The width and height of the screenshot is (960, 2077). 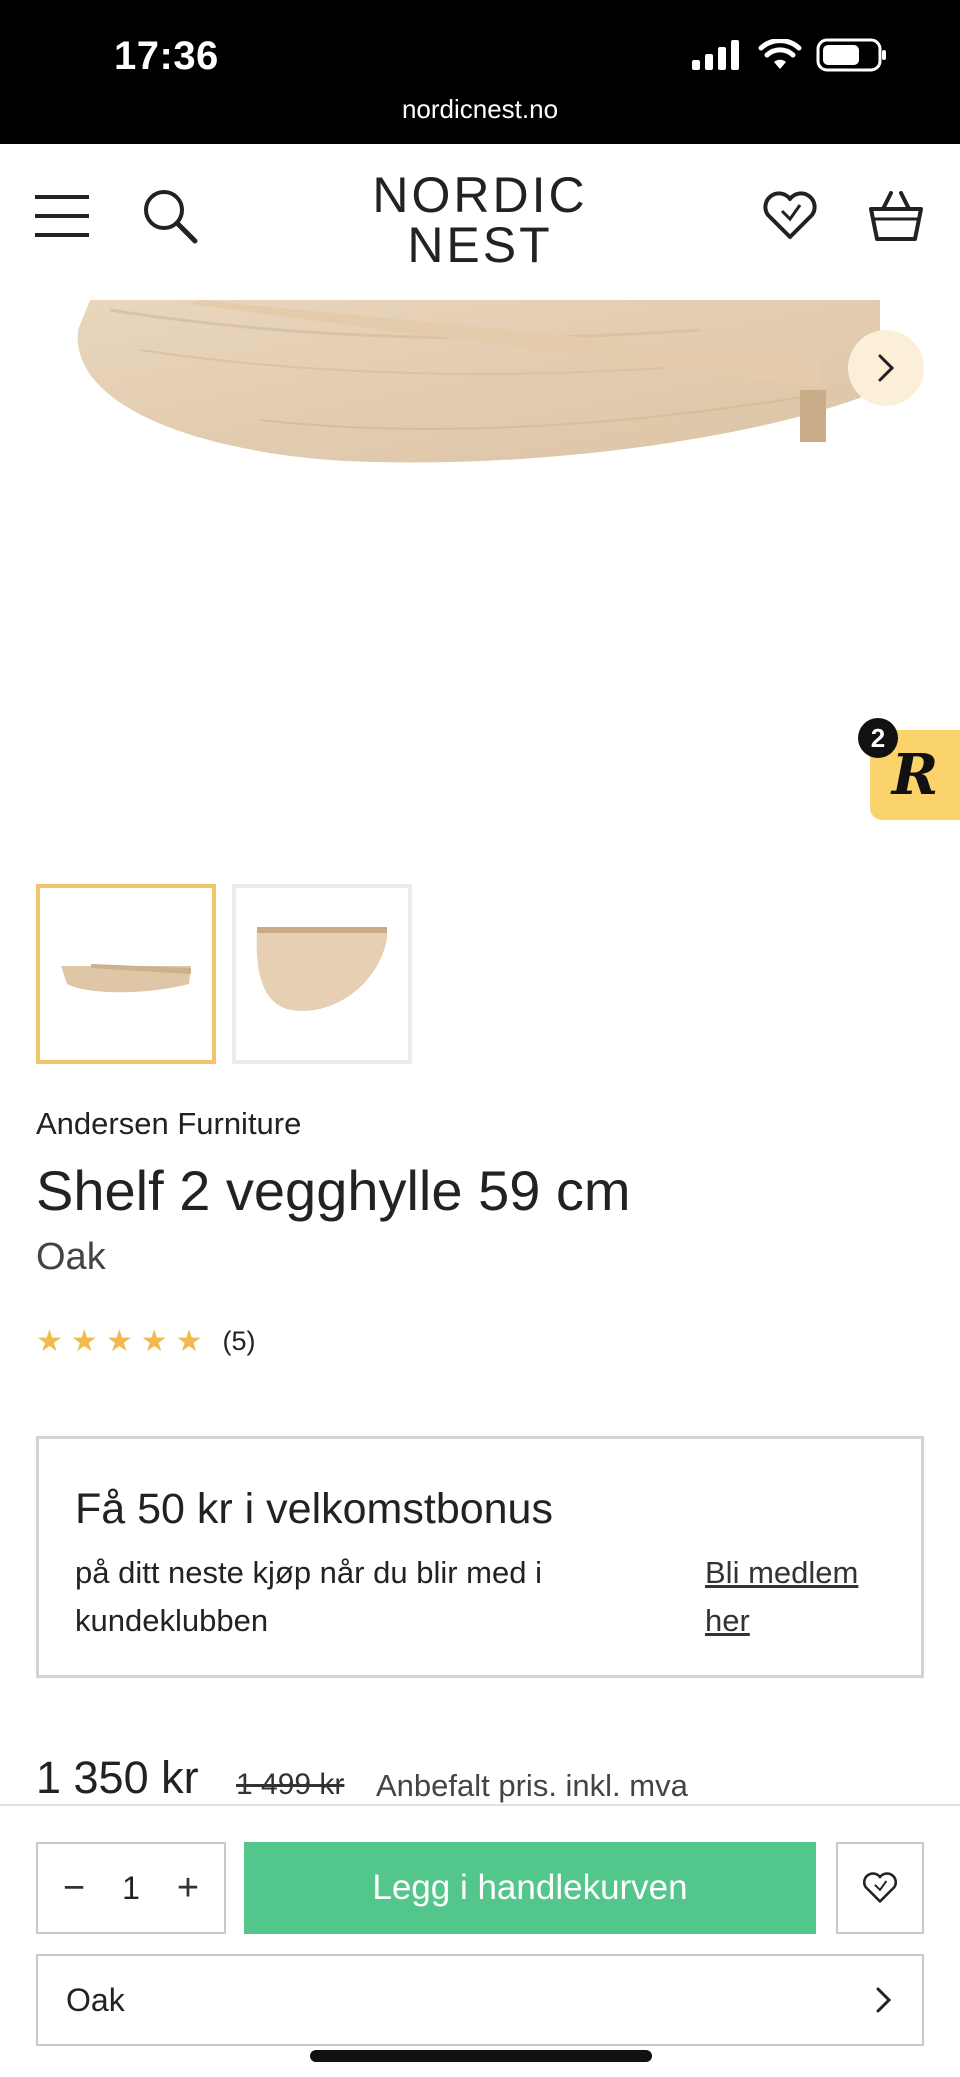 I want to click on product-main-image, so click(x=478, y=381).